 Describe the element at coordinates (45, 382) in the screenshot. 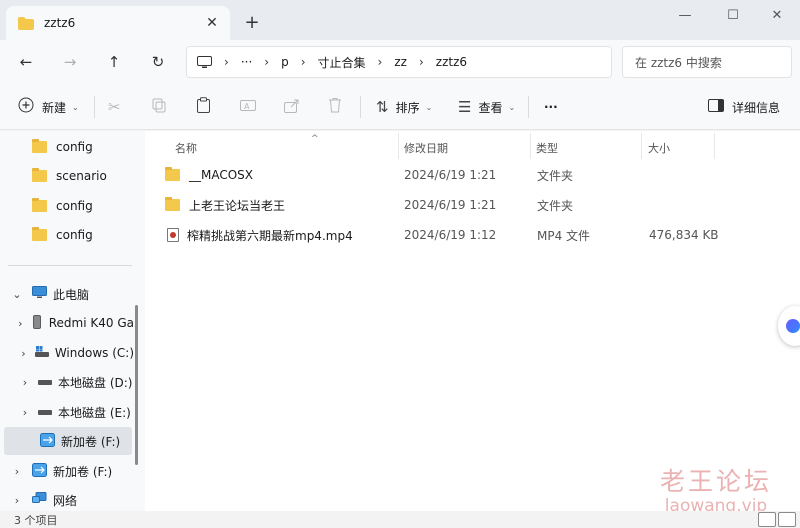

I see `hard-drive-icon` at that location.